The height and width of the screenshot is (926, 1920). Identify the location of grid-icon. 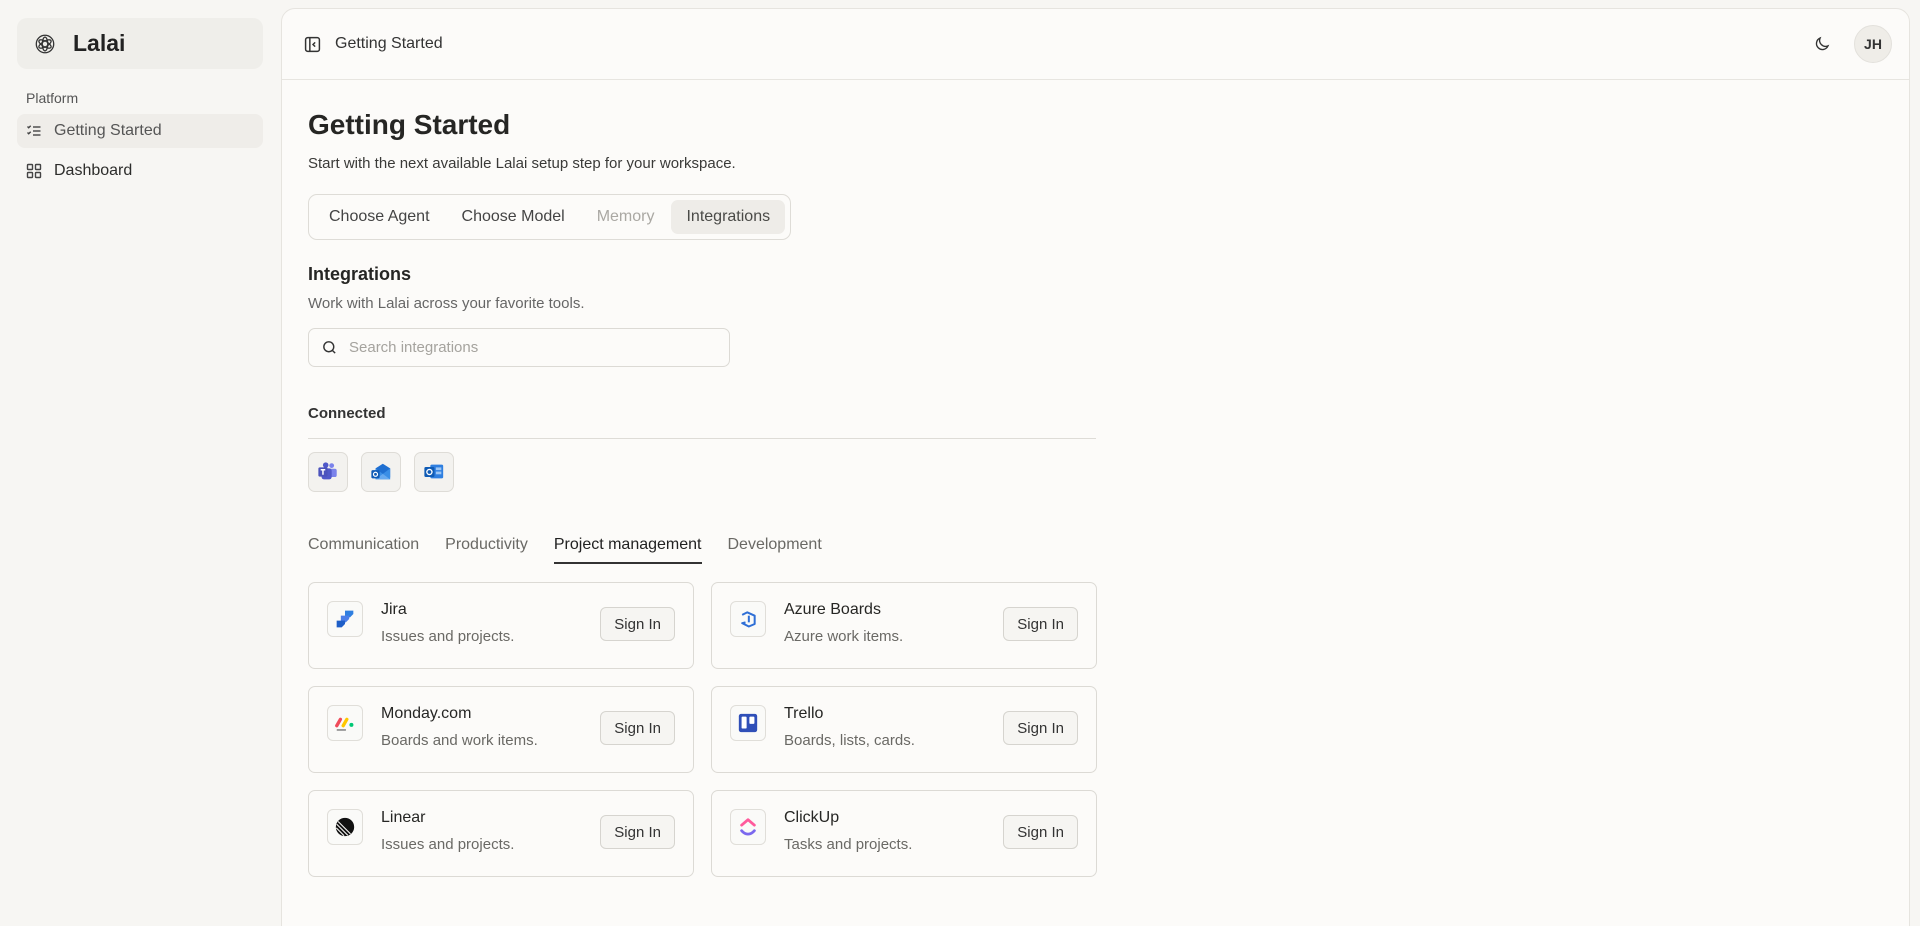
(34, 171).